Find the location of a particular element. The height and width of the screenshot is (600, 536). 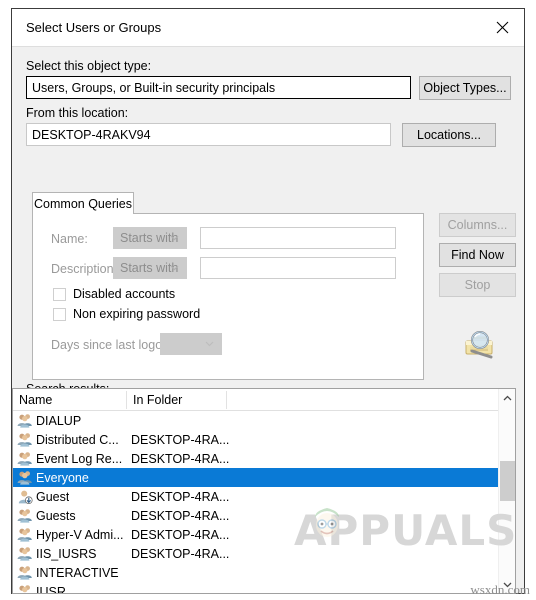

description-value-input is located at coordinates (298, 268).